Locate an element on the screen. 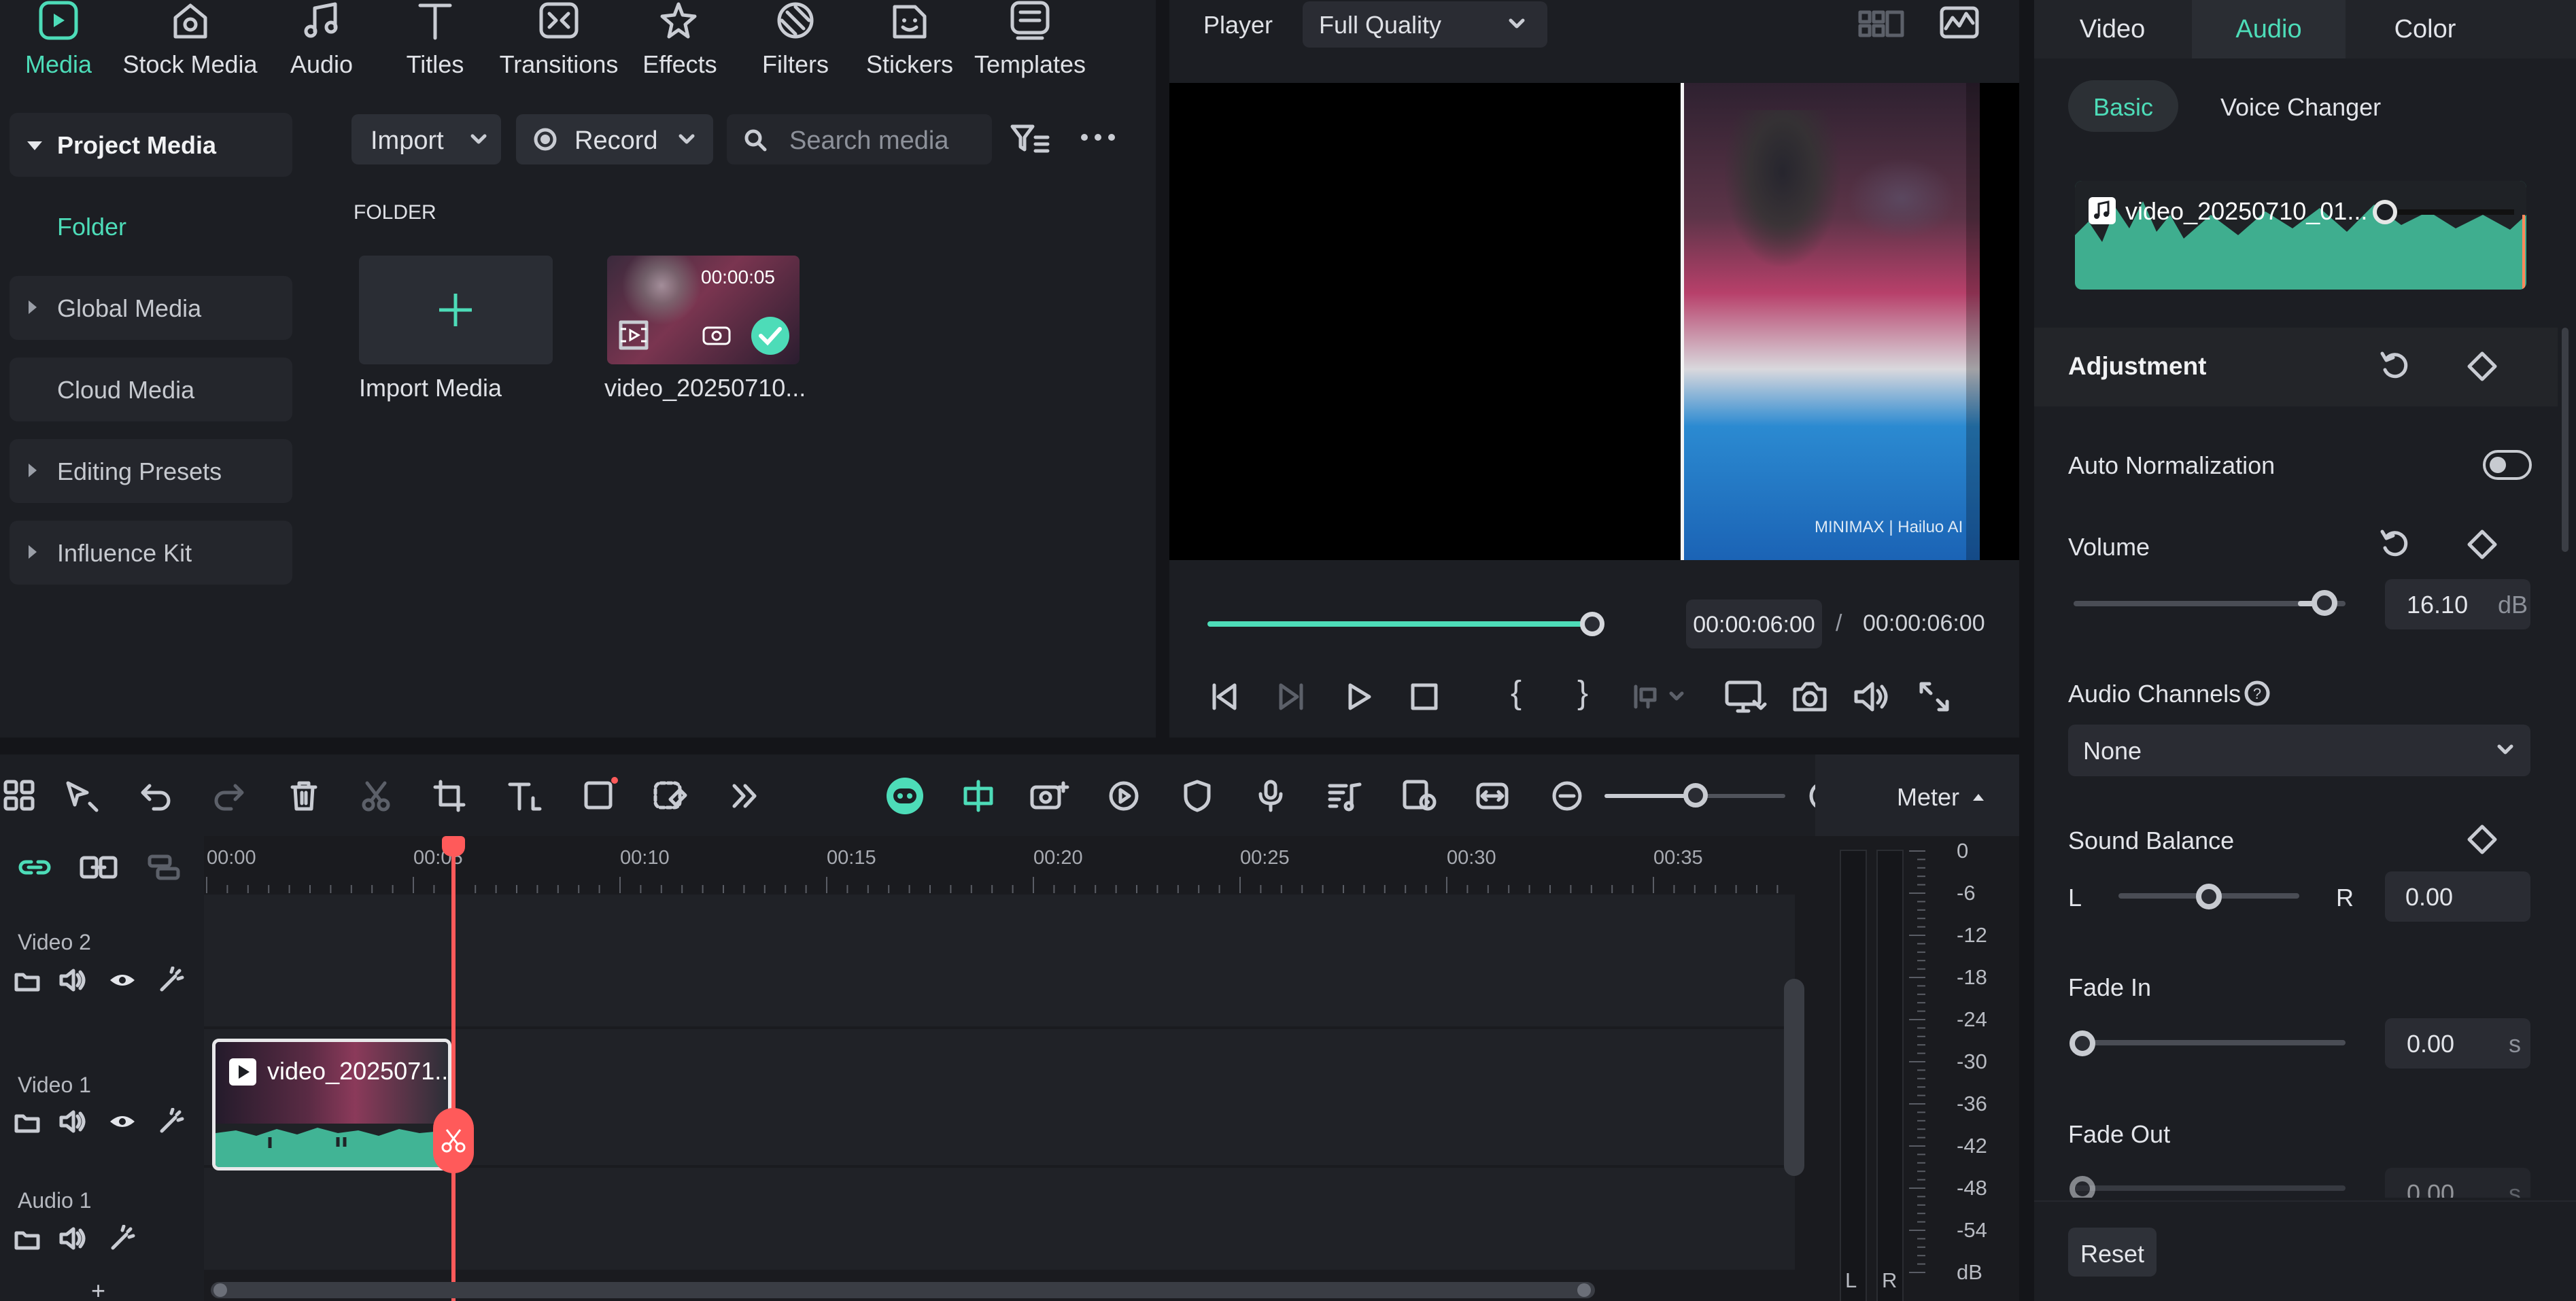  mark-in-icon: { is located at coordinates (1516, 693).